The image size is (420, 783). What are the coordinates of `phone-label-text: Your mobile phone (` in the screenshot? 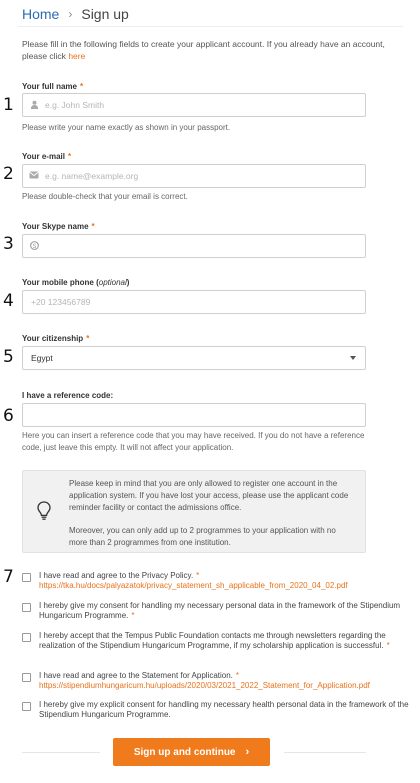 It's located at (60, 282).